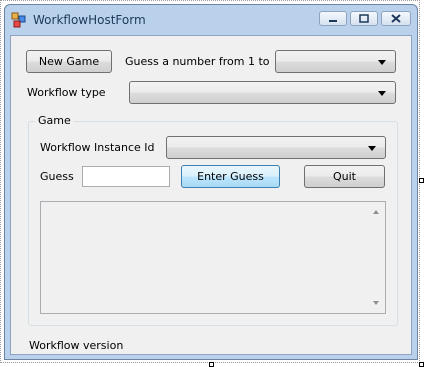 The width and height of the screenshot is (426, 367). I want to click on enter-guess-button-label: Enter Guess, so click(230, 176).